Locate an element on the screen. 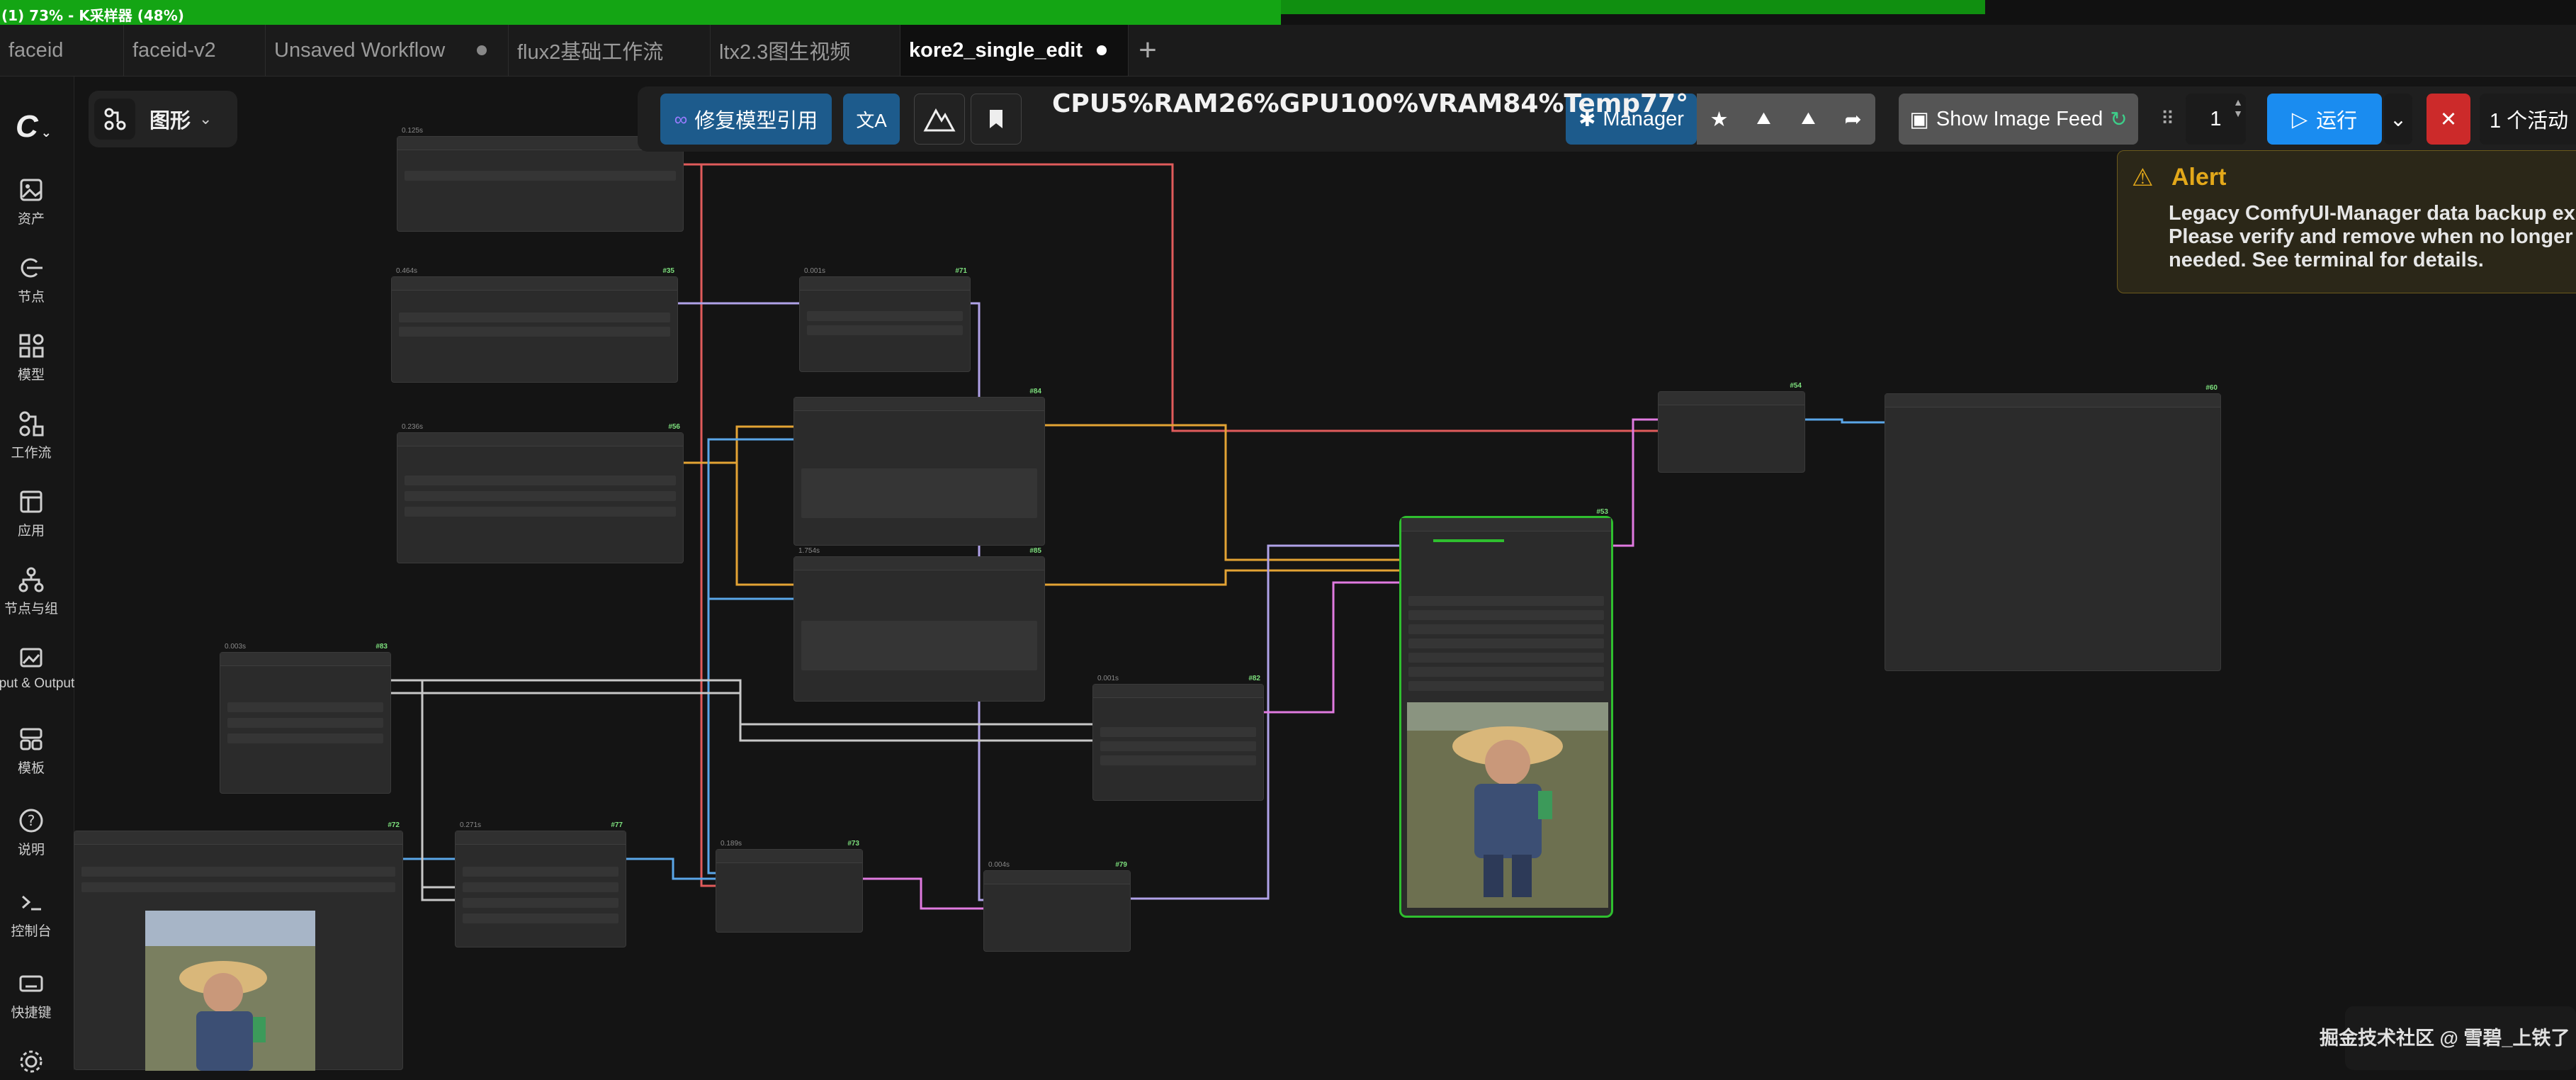 The width and height of the screenshot is (2576, 1080). graph-node: 0.125s is located at coordinates (540, 179).